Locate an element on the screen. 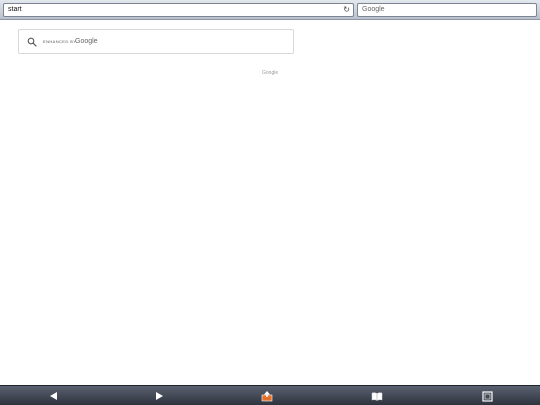 The height and width of the screenshot is (405, 540). address-bar-value: start is located at coordinates (15, 9).